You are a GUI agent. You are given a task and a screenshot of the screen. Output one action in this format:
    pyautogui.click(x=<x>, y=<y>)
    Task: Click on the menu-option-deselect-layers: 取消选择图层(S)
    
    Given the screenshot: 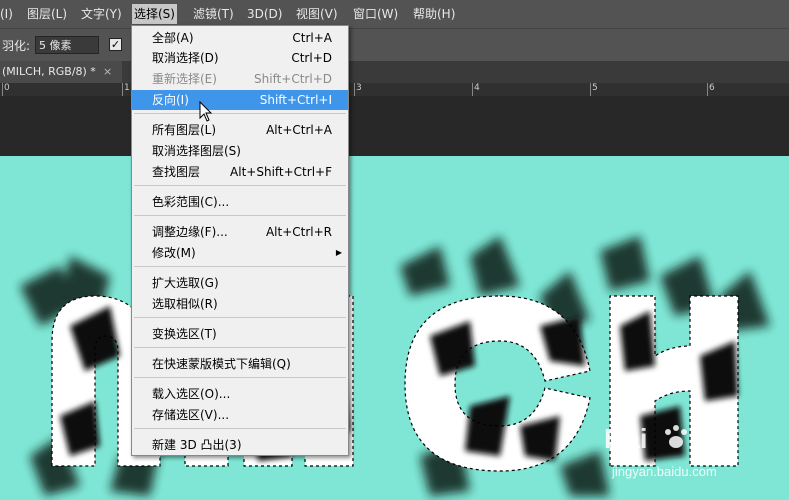 What is the action you would take?
    pyautogui.click(x=240, y=151)
    